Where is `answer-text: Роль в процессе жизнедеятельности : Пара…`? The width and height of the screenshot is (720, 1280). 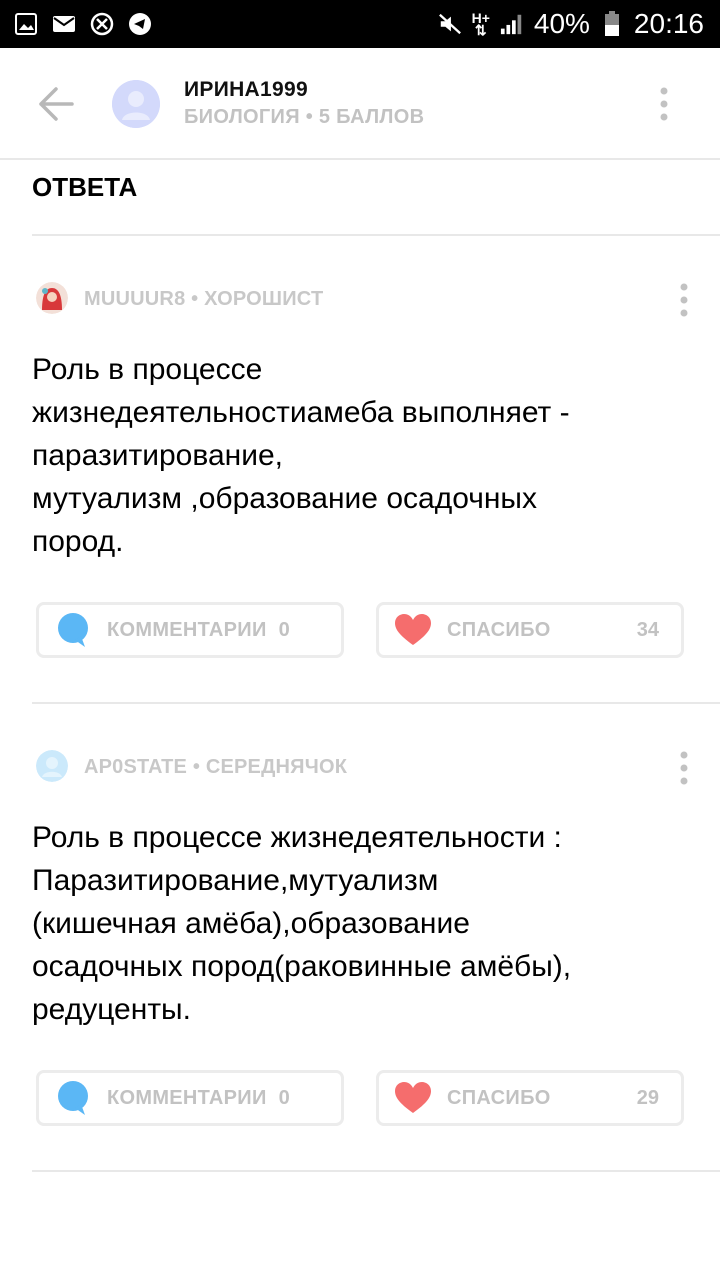 answer-text: Роль в процессе жизнедеятельности : Пара… is located at coordinates (302, 923).